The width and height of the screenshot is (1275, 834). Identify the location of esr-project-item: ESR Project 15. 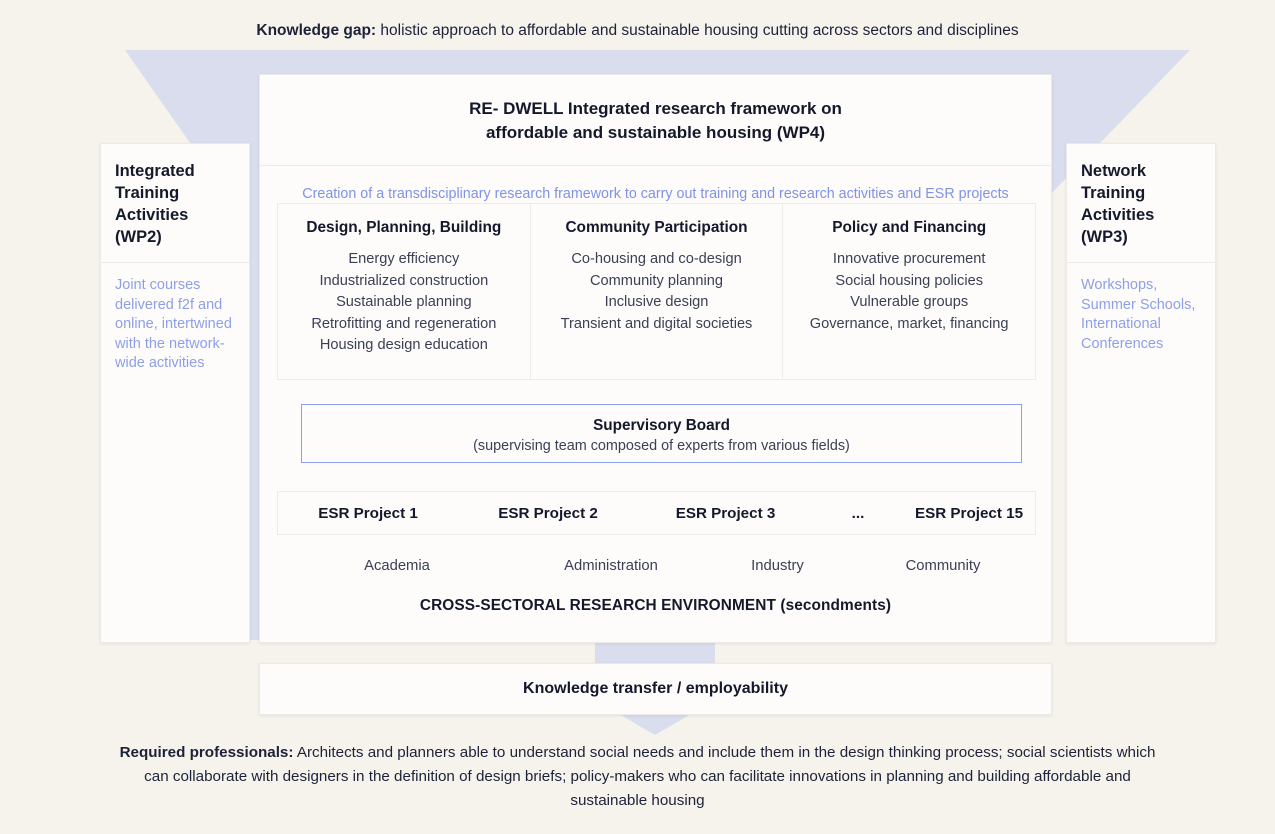
(969, 513).